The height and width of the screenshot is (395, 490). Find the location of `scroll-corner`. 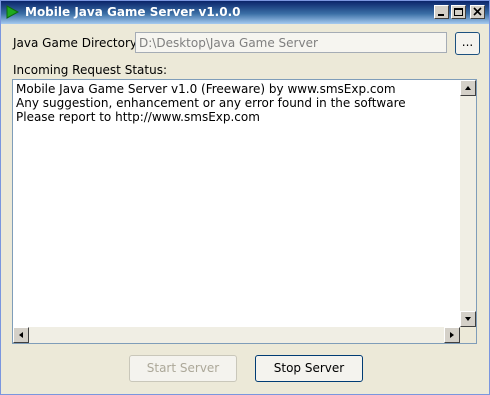

scroll-corner is located at coordinates (468, 335).